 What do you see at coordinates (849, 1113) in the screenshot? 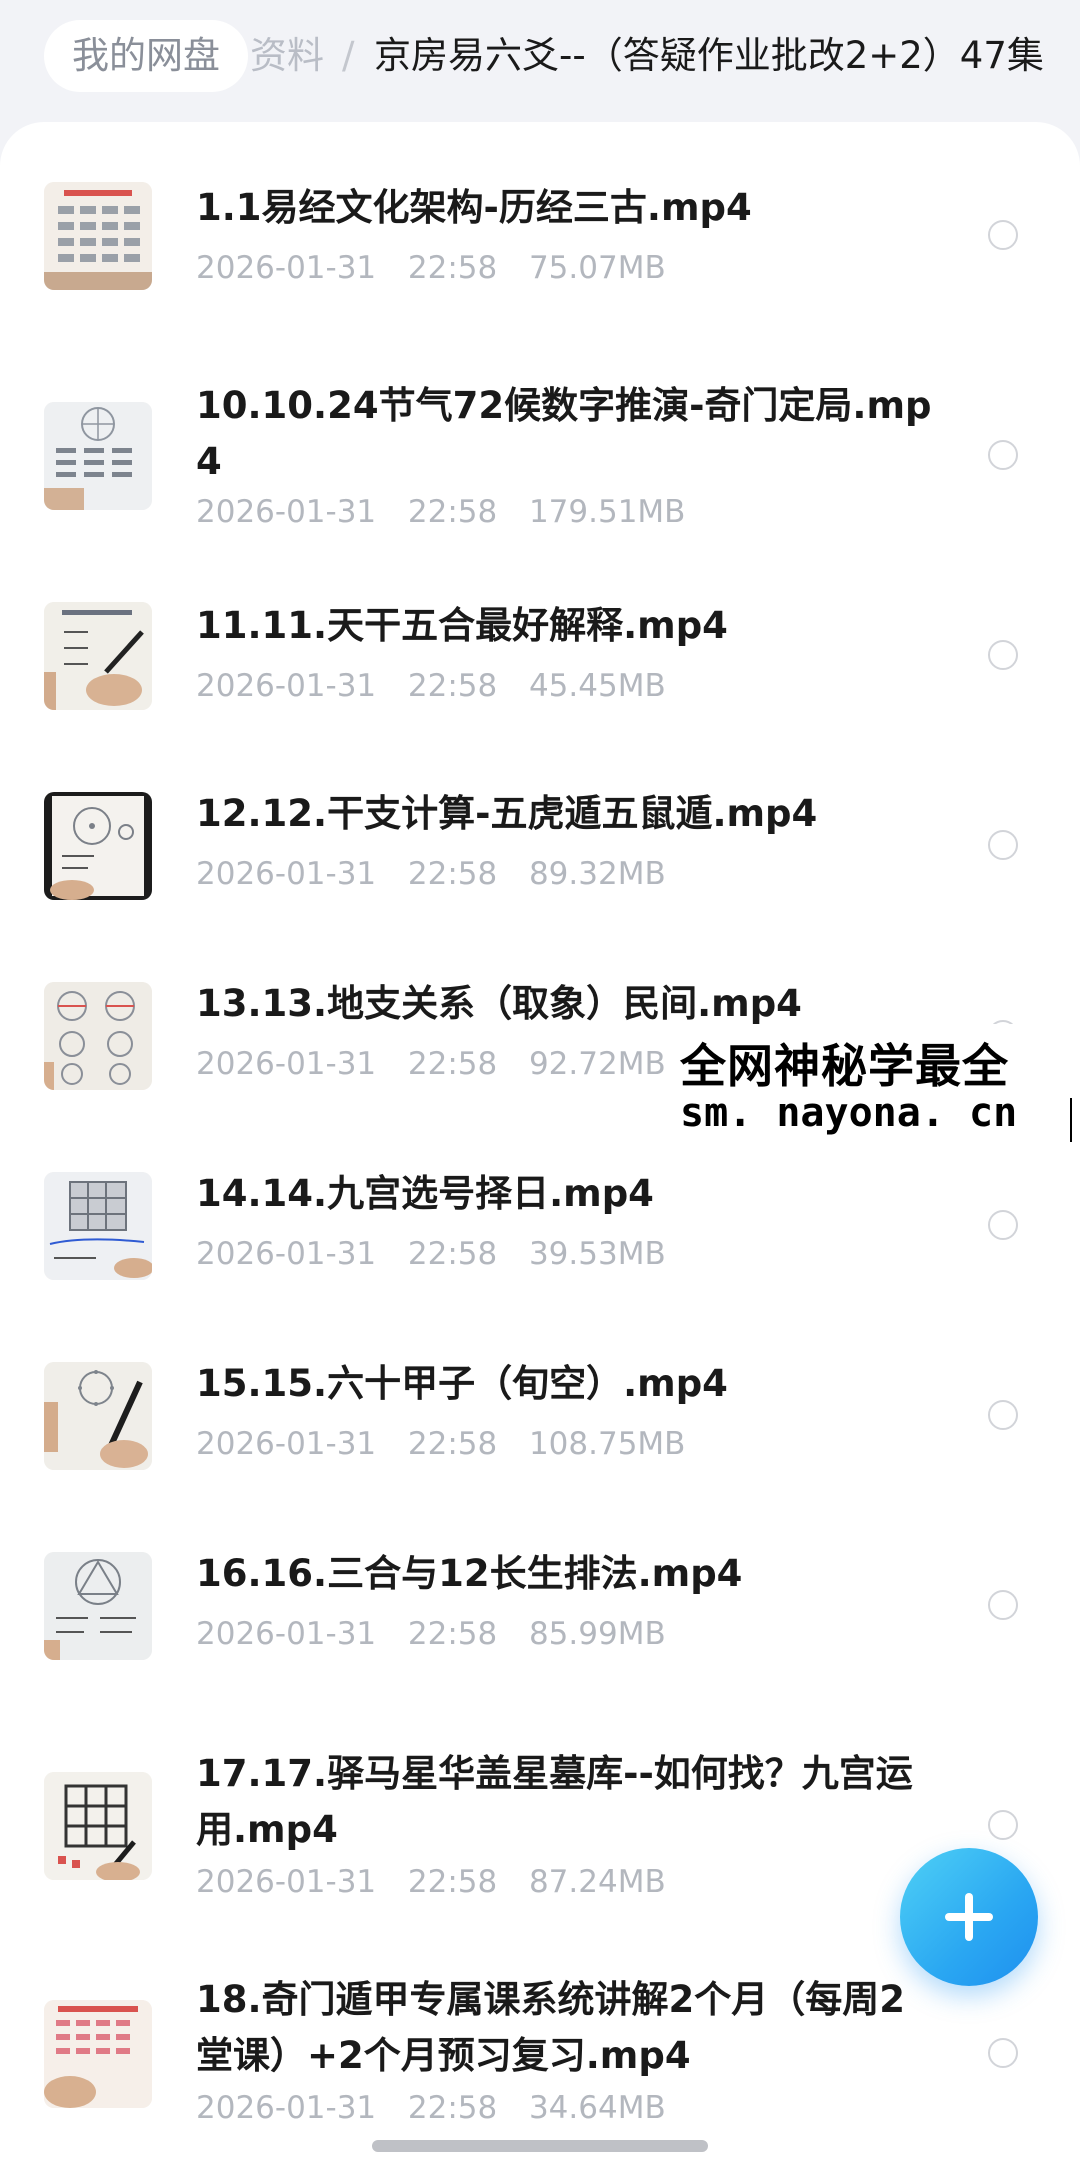
I see `watermark-url: sm. nayona. cn` at bounding box center [849, 1113].